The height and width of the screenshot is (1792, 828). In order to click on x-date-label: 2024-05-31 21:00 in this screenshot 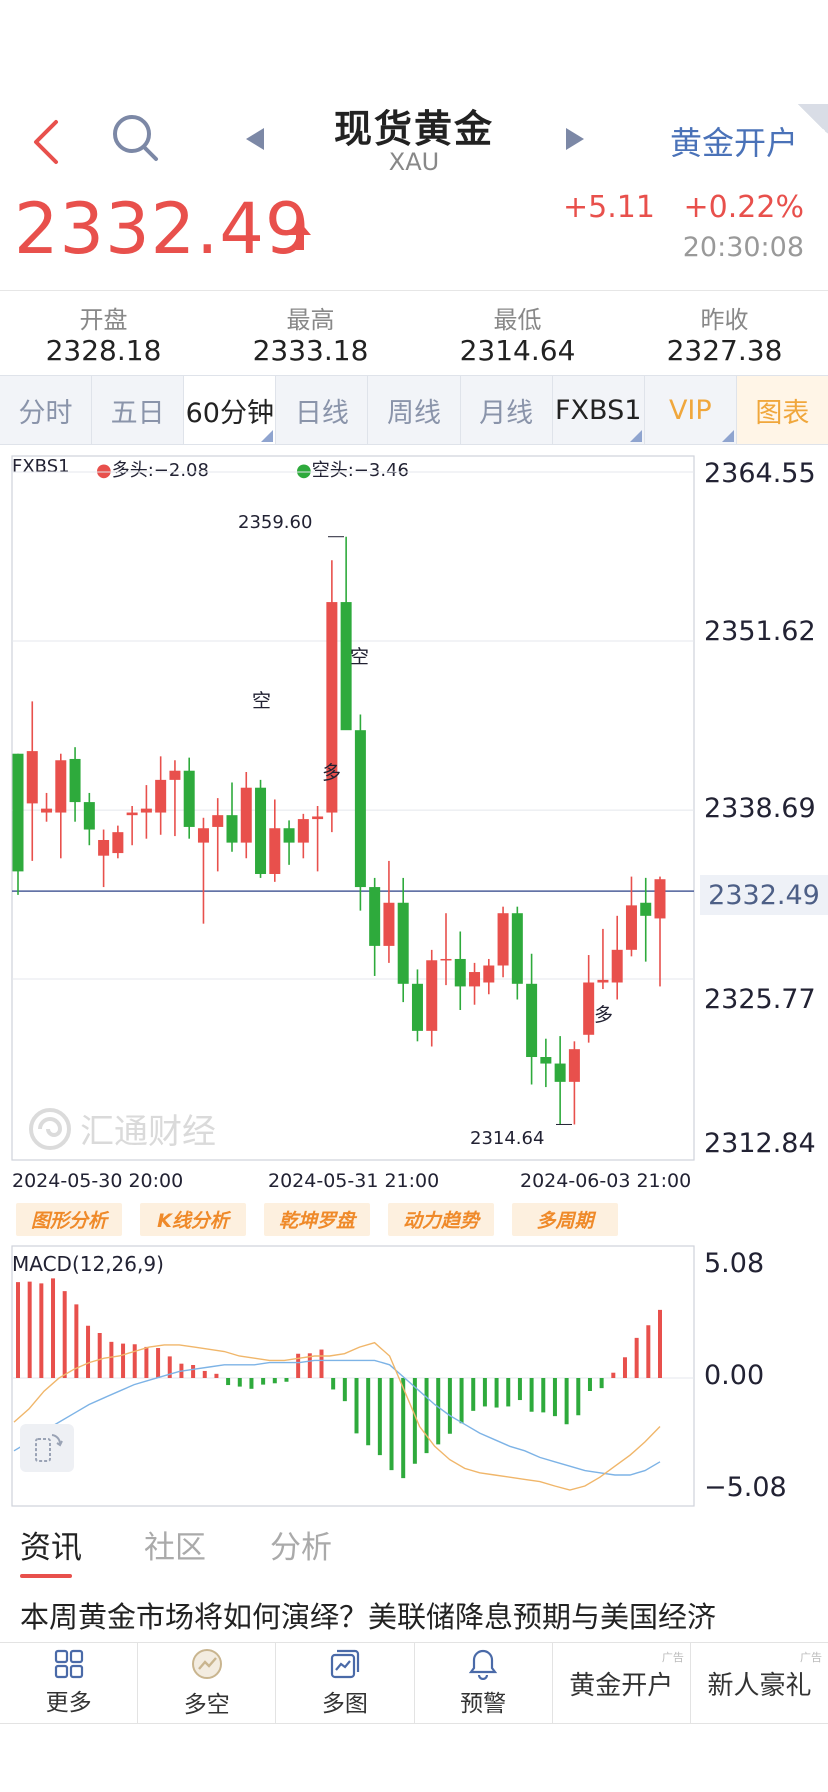, I will do `click(354, 1181)`.